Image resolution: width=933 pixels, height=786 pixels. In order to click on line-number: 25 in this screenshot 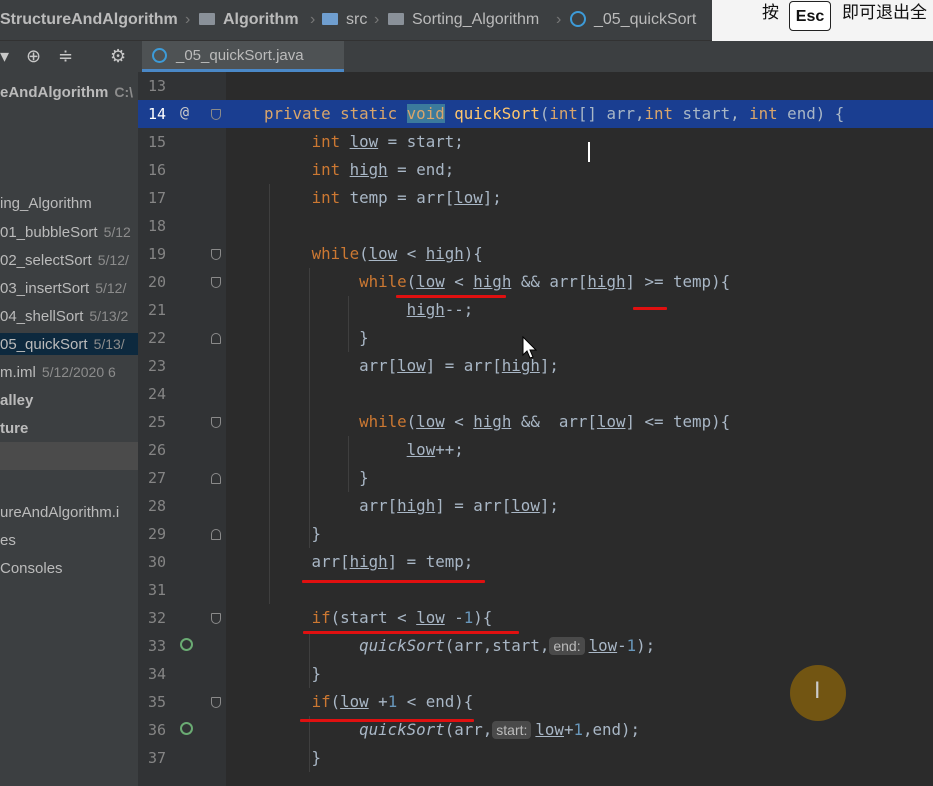, I will do `click(156, 422)`.